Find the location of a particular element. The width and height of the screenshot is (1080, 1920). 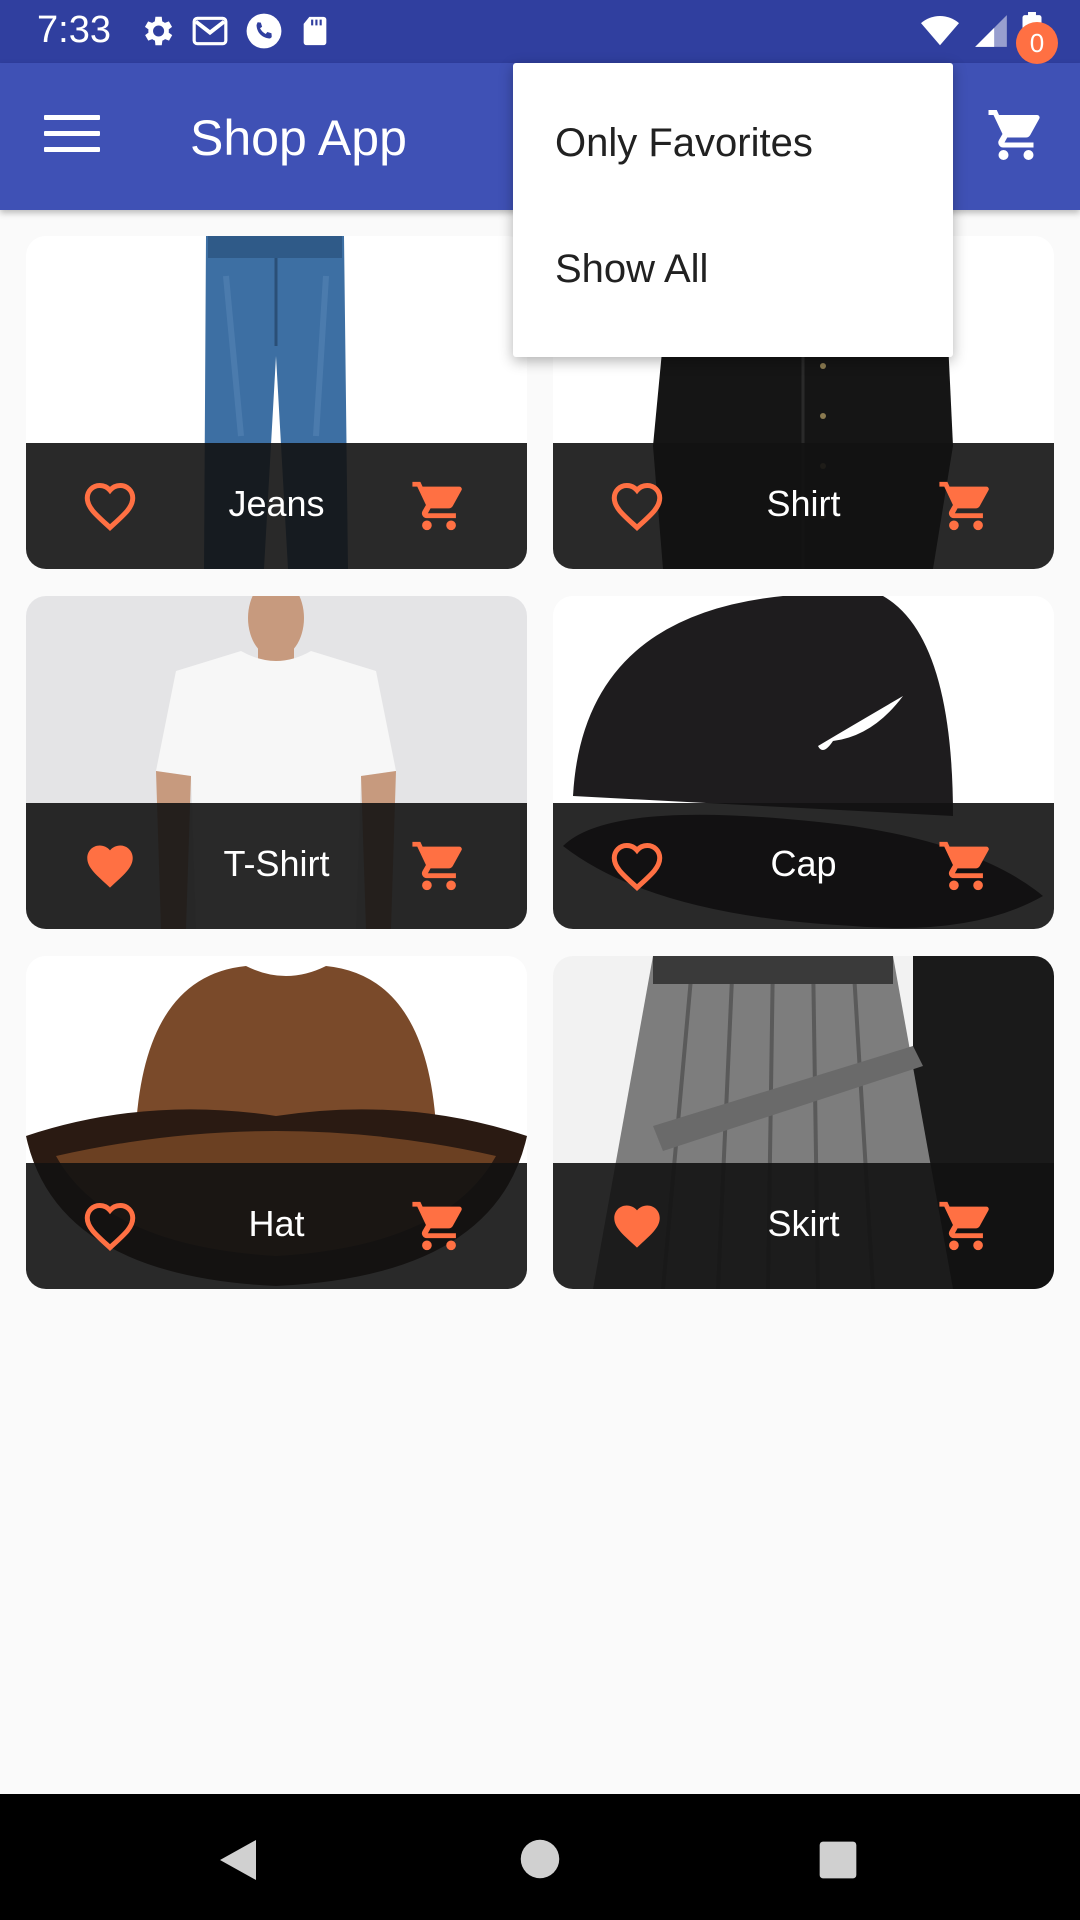

product-footer: Shirt is located at coordinates (803, 506).